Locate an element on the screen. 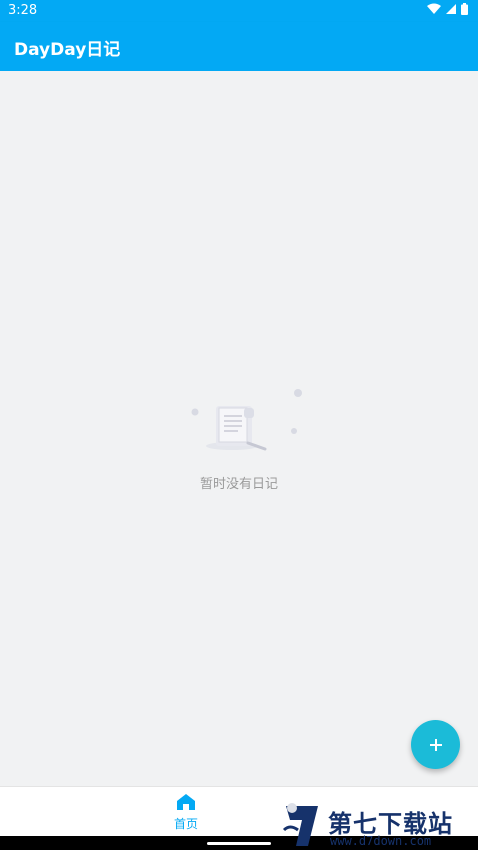 The image size is (478, 850). nav-item-home: 首页 is located at coordinates (186, 813).